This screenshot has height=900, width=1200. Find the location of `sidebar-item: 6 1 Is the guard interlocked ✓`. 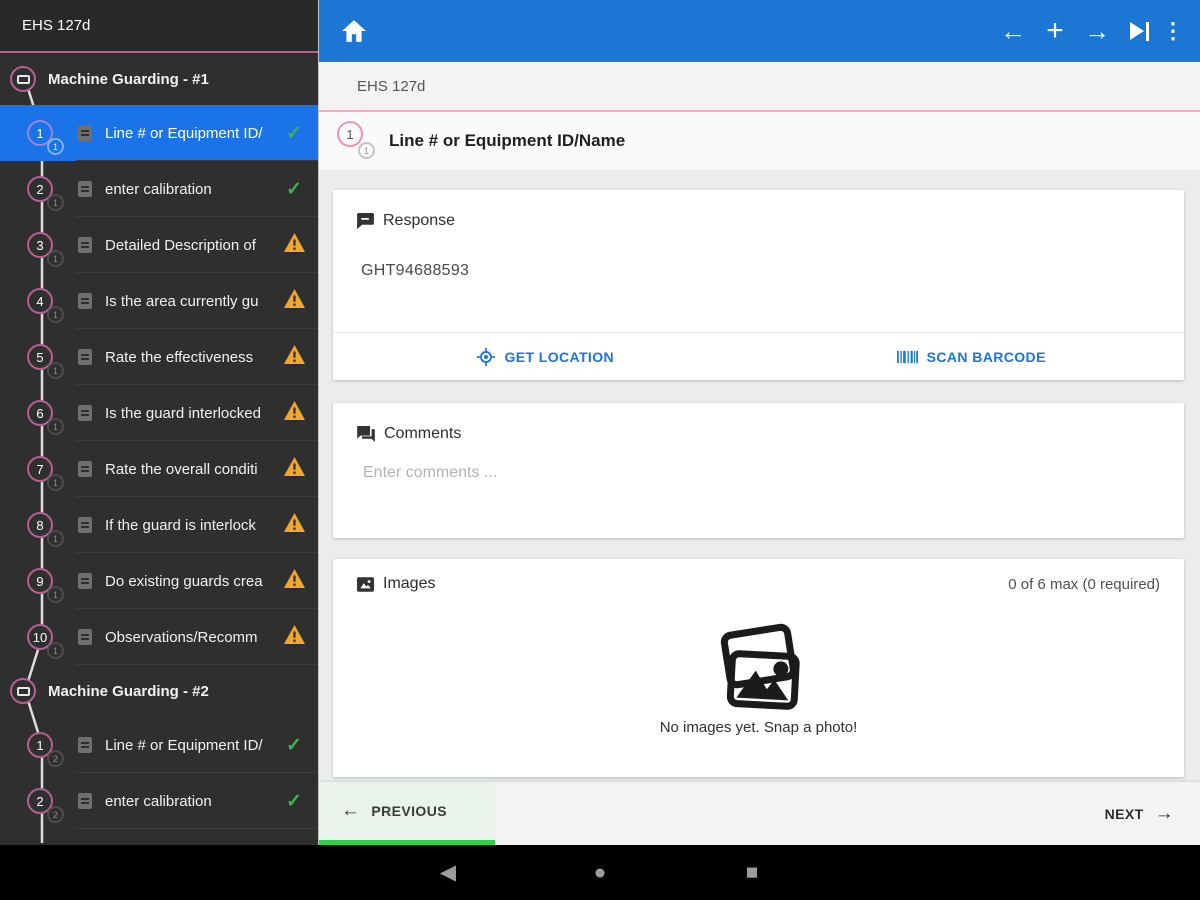

sidebar-item: 6 1 Is the guard interlocked ✓ is located at coordinates (159, 413).